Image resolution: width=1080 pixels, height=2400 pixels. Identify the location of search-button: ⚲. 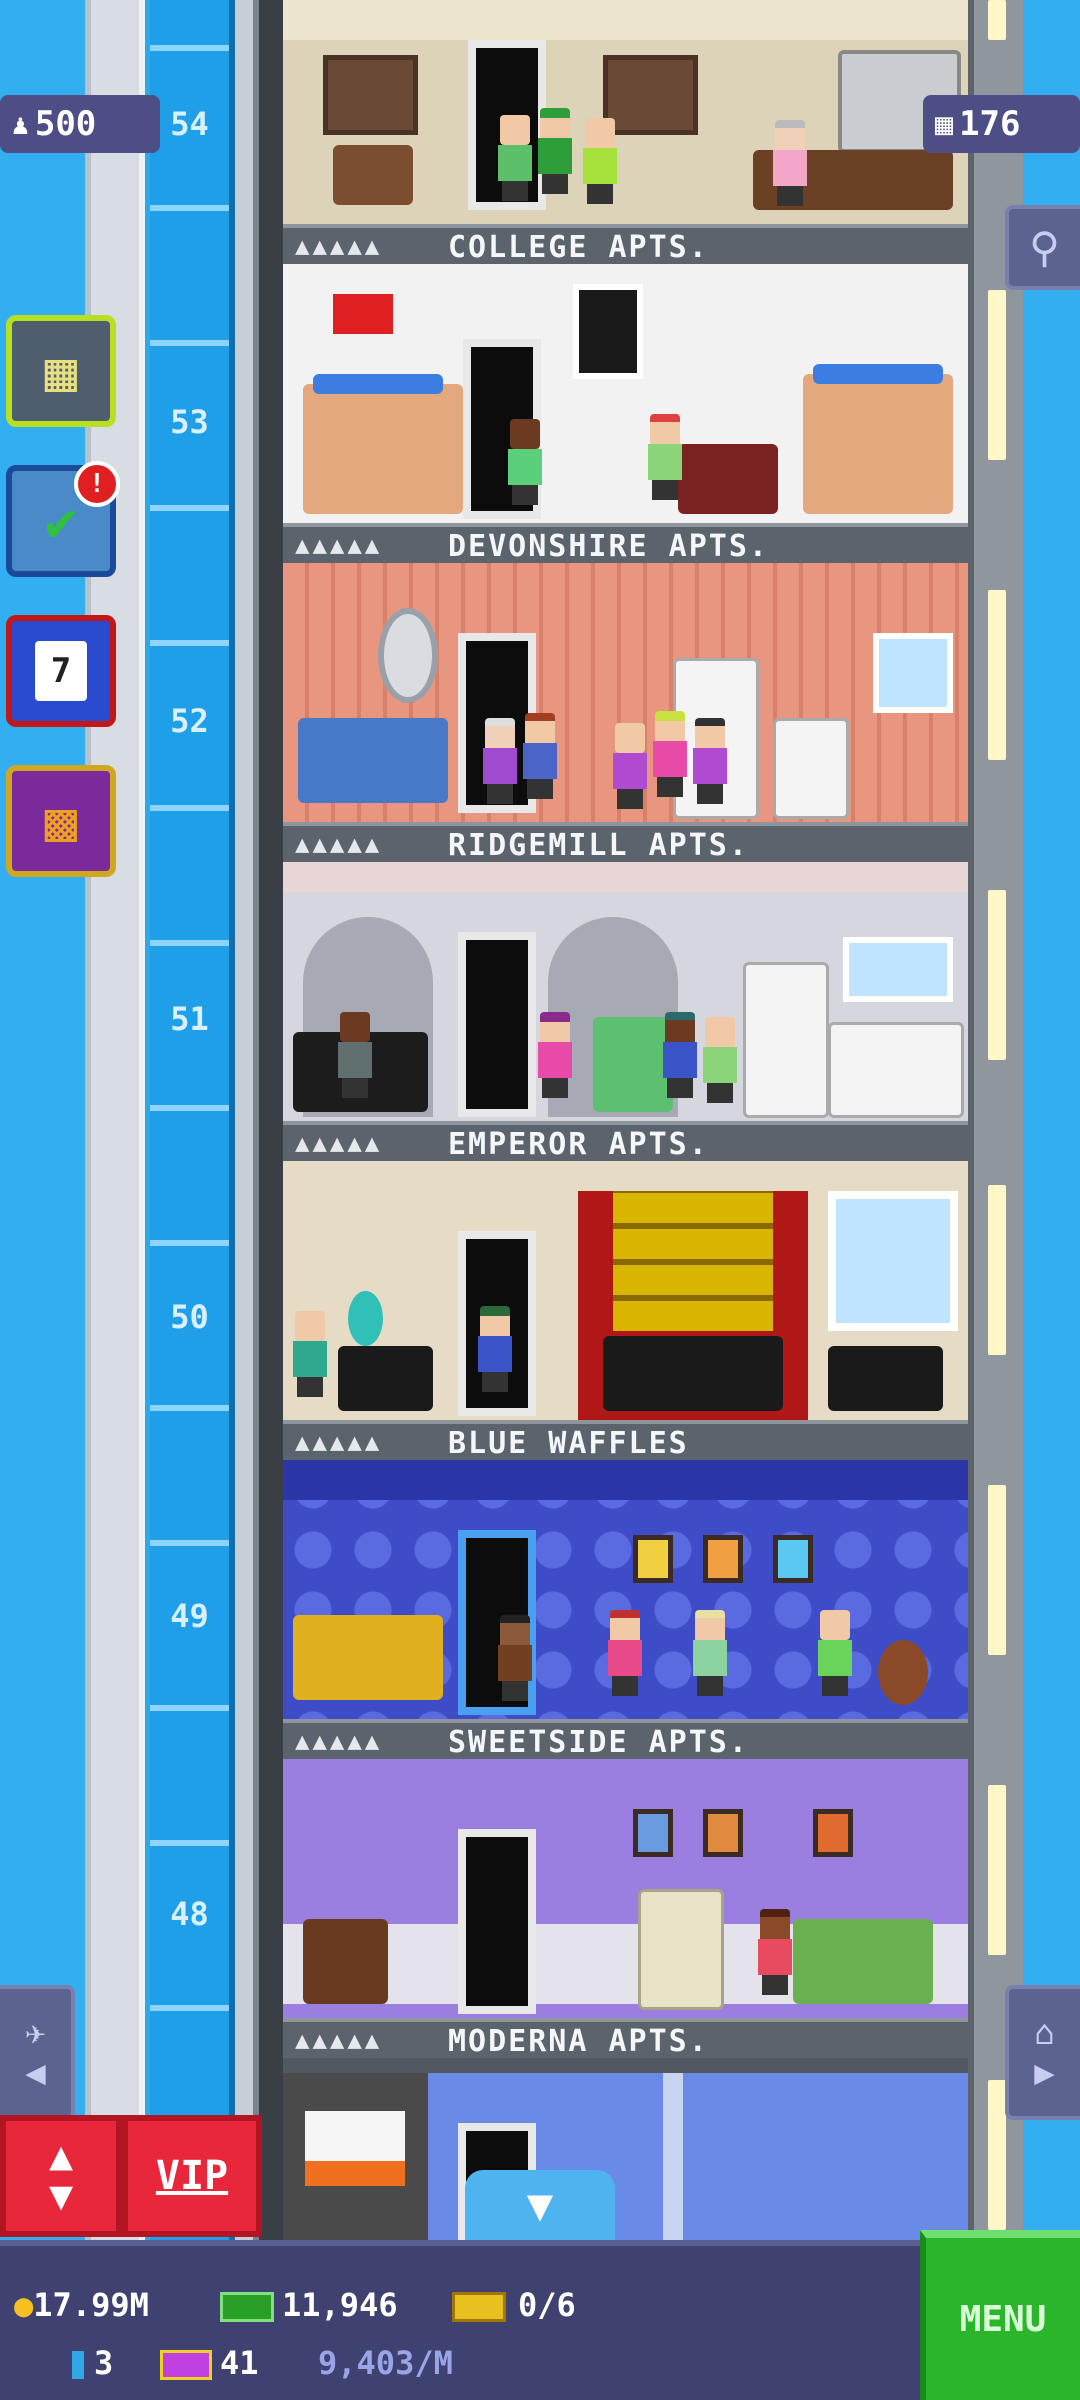
(1042, 247).